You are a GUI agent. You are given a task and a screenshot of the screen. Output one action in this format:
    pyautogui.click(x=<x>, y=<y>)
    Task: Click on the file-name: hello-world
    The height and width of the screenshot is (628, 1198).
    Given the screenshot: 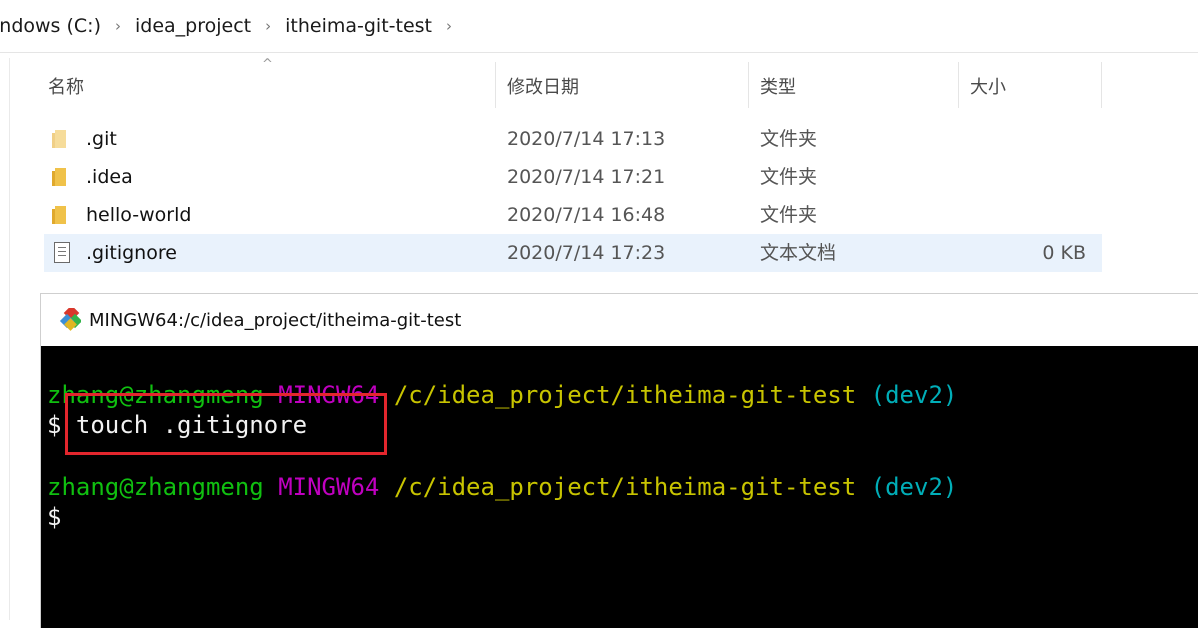 What is the action you would take?
    pyautogui.click(x=139, y=215)
    